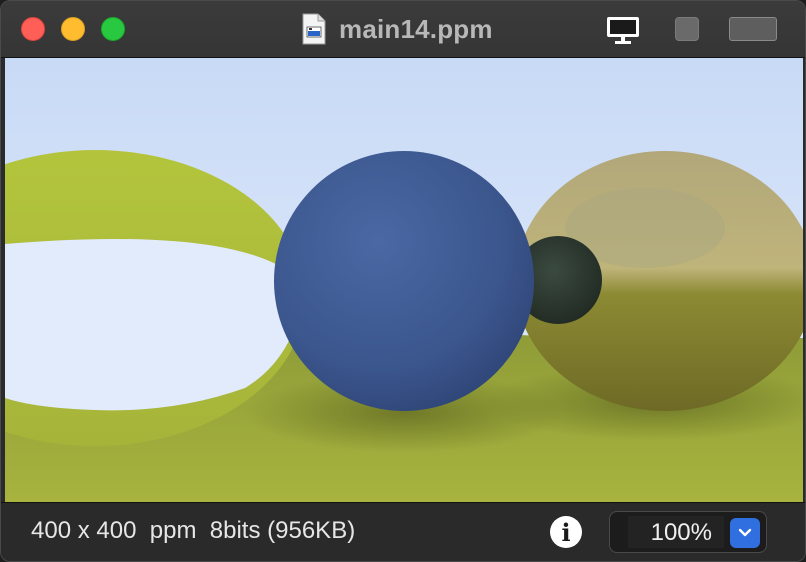 The image size is (806, 562). Describe the element at coordinates (681, 533) in the screenshot. I see `zoom-value: 100%` at that location.